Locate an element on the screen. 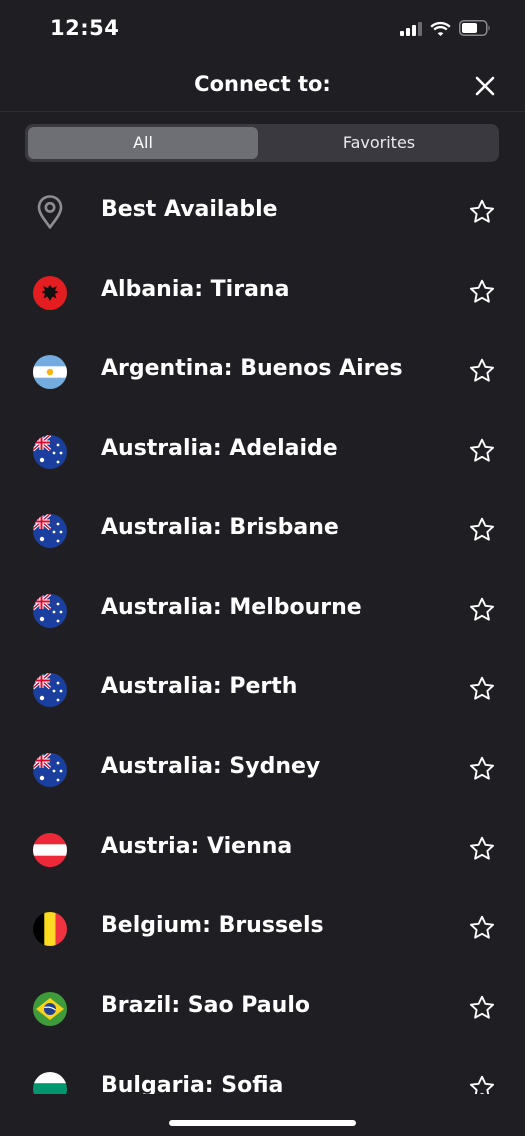 The width and height of the screenshot is (525, 1136). location-label: Australia: Brisbane is located at coordinates (220, 527).